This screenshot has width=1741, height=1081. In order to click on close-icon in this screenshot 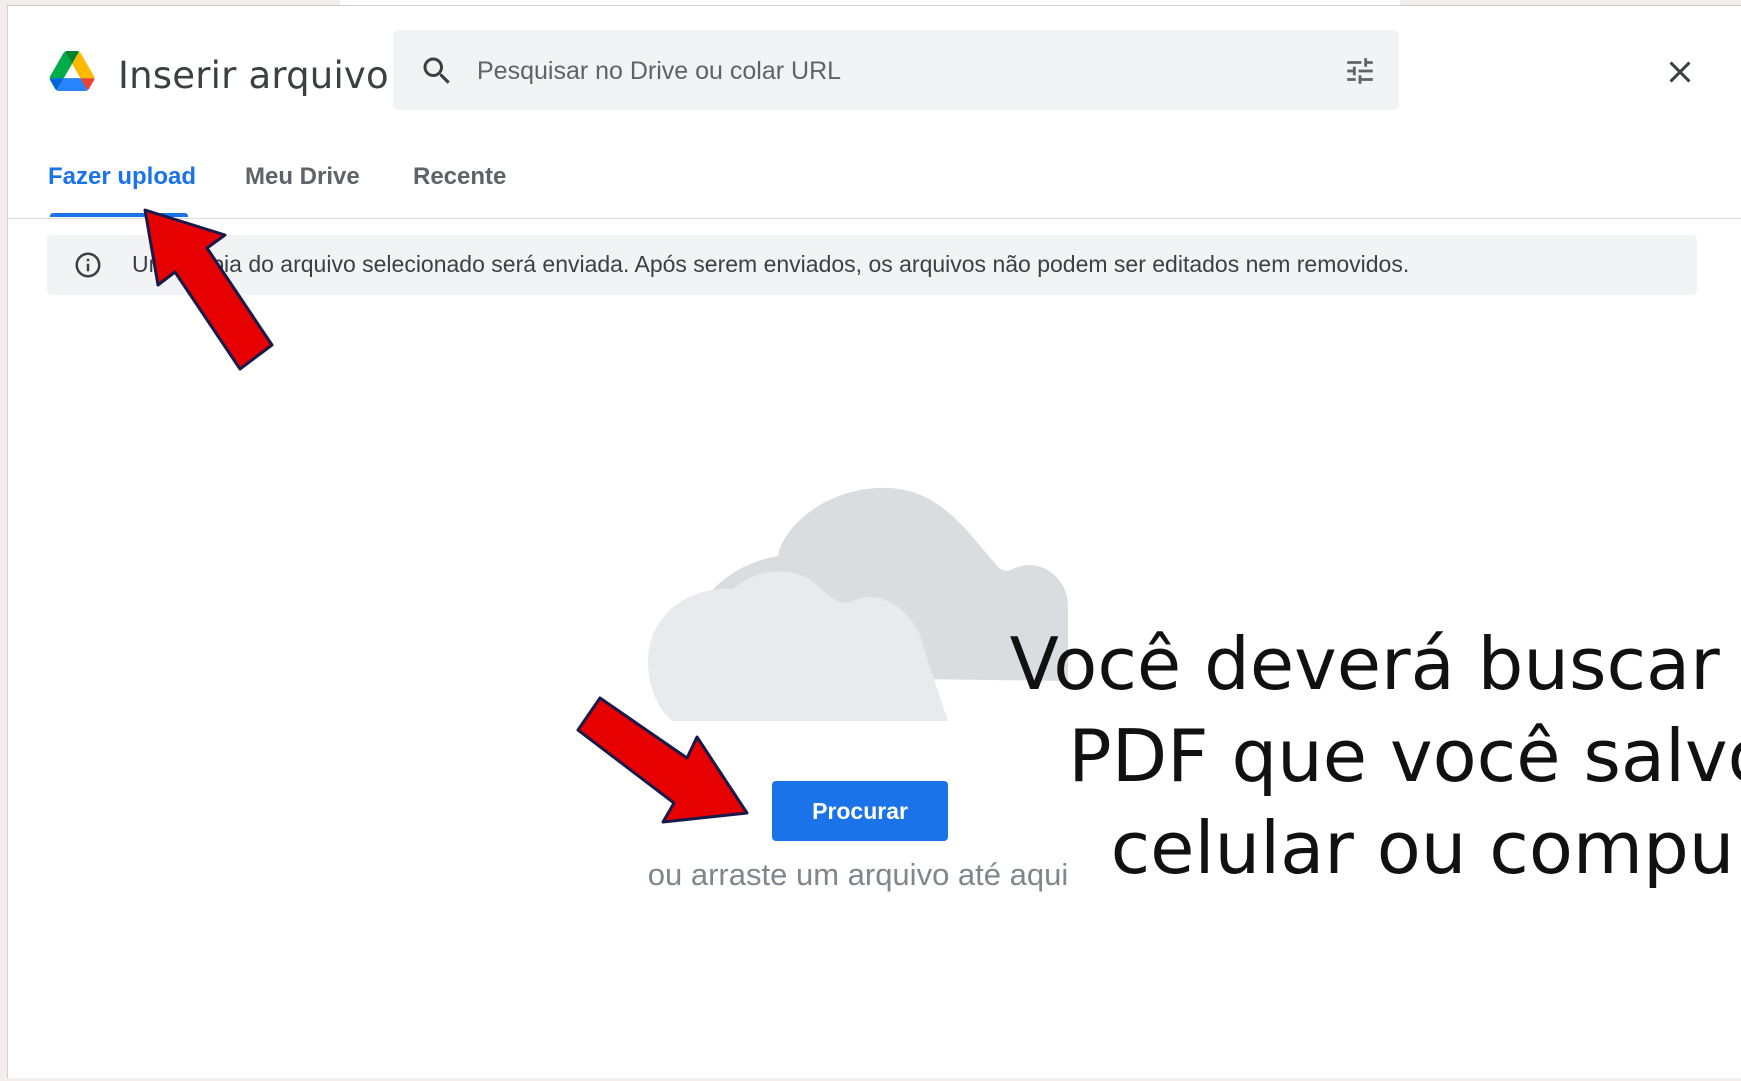, I will do `click(1680, 72)`.